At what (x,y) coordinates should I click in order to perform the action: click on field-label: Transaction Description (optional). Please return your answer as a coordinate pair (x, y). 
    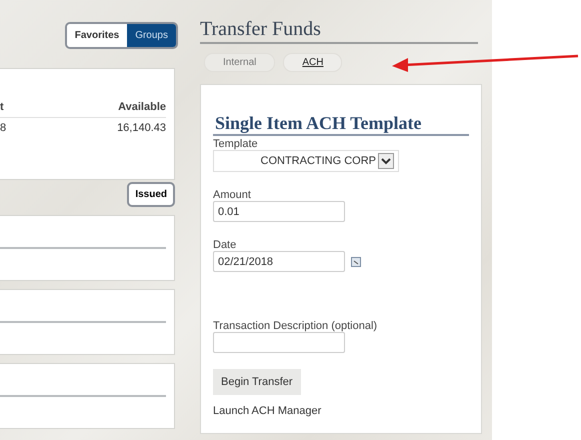
    Looking at the image, I should click on (295, 326).